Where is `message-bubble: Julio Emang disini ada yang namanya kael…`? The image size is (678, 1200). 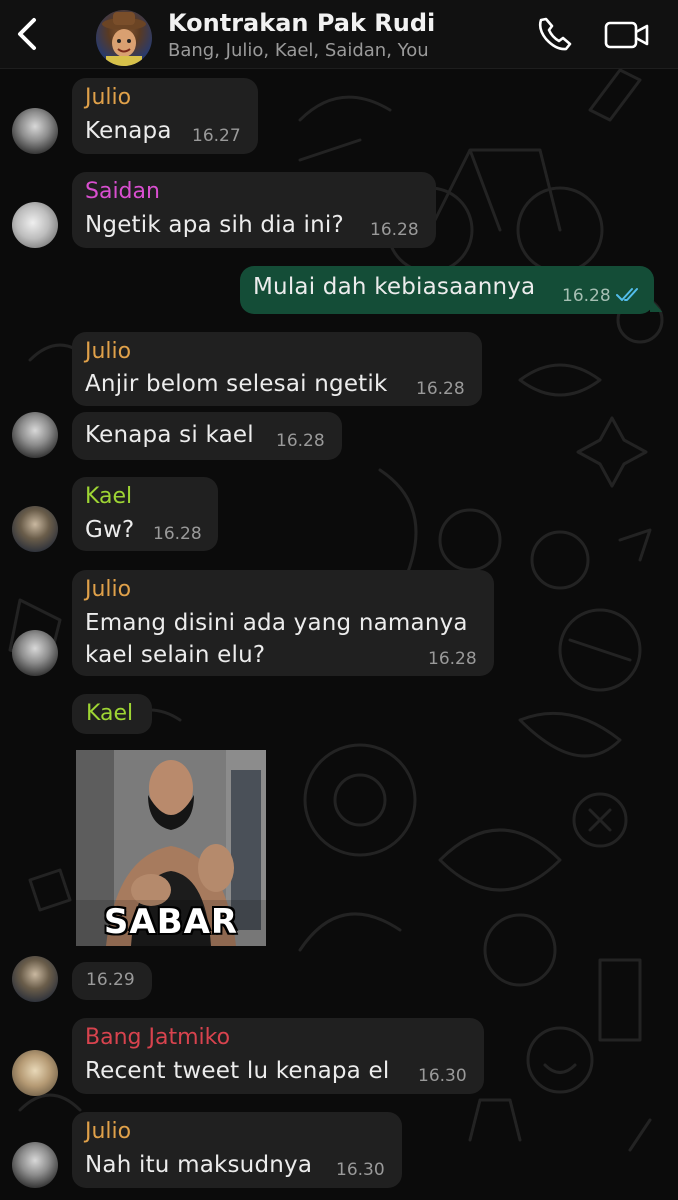
message-bubble: Julio Emang disini ada yang namanya kael… is located at coordinates (283, 623).